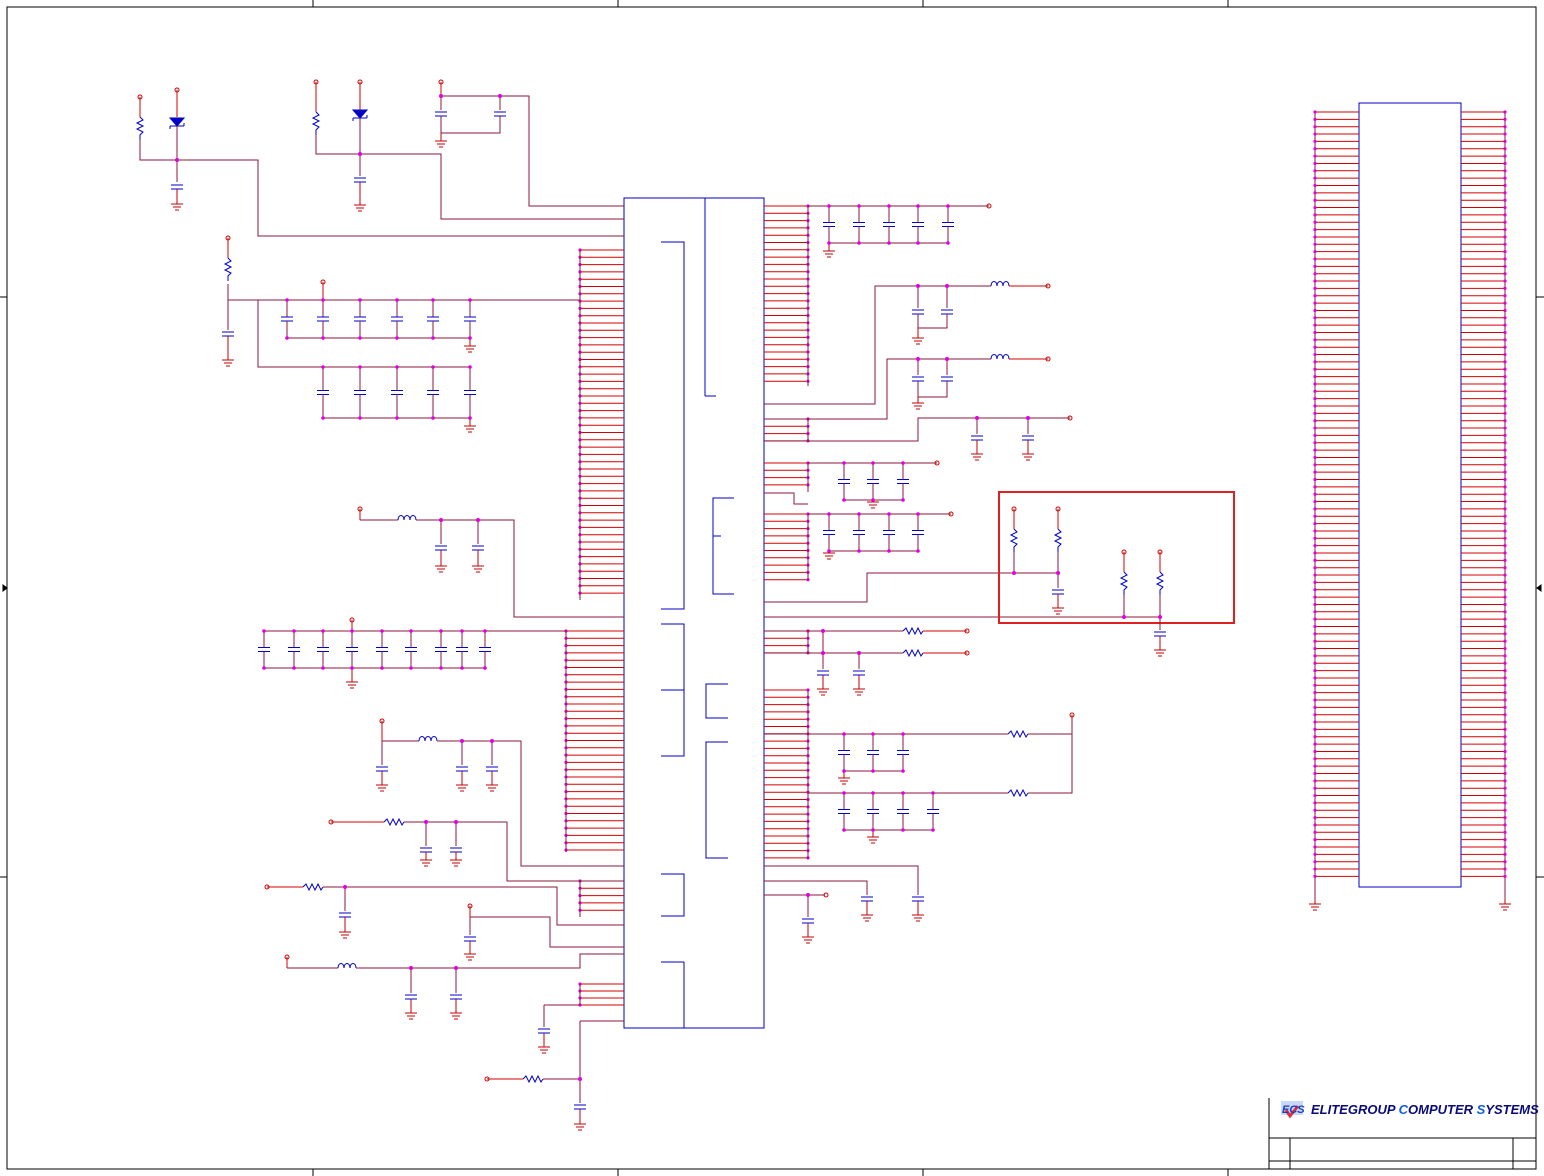  What do you see at coordinates (787, 532) in the screenshot?
I see `ic-right-pins` at bounding box center [787, 532].